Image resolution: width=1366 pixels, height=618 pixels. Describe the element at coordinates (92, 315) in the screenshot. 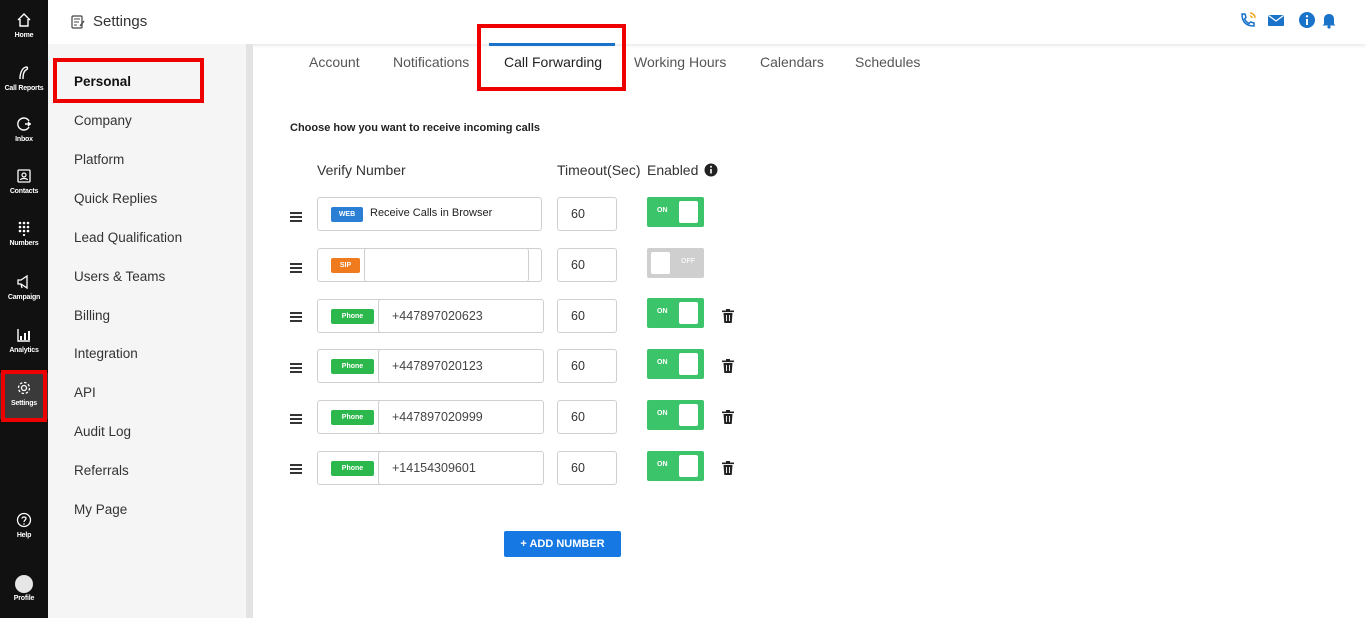

I see `sidebar-item-billing: Billing` at that location.